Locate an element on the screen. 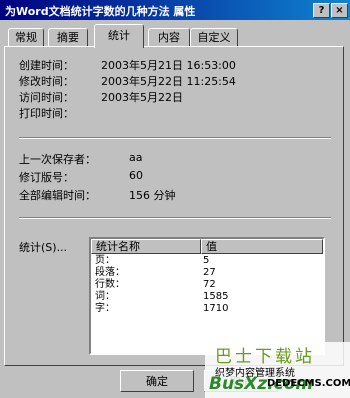 The width and height of the screenshot is (350, 398). tab-strip: 常规 摘要 统计 内容 自定义 is located at coordinates (174, 36).